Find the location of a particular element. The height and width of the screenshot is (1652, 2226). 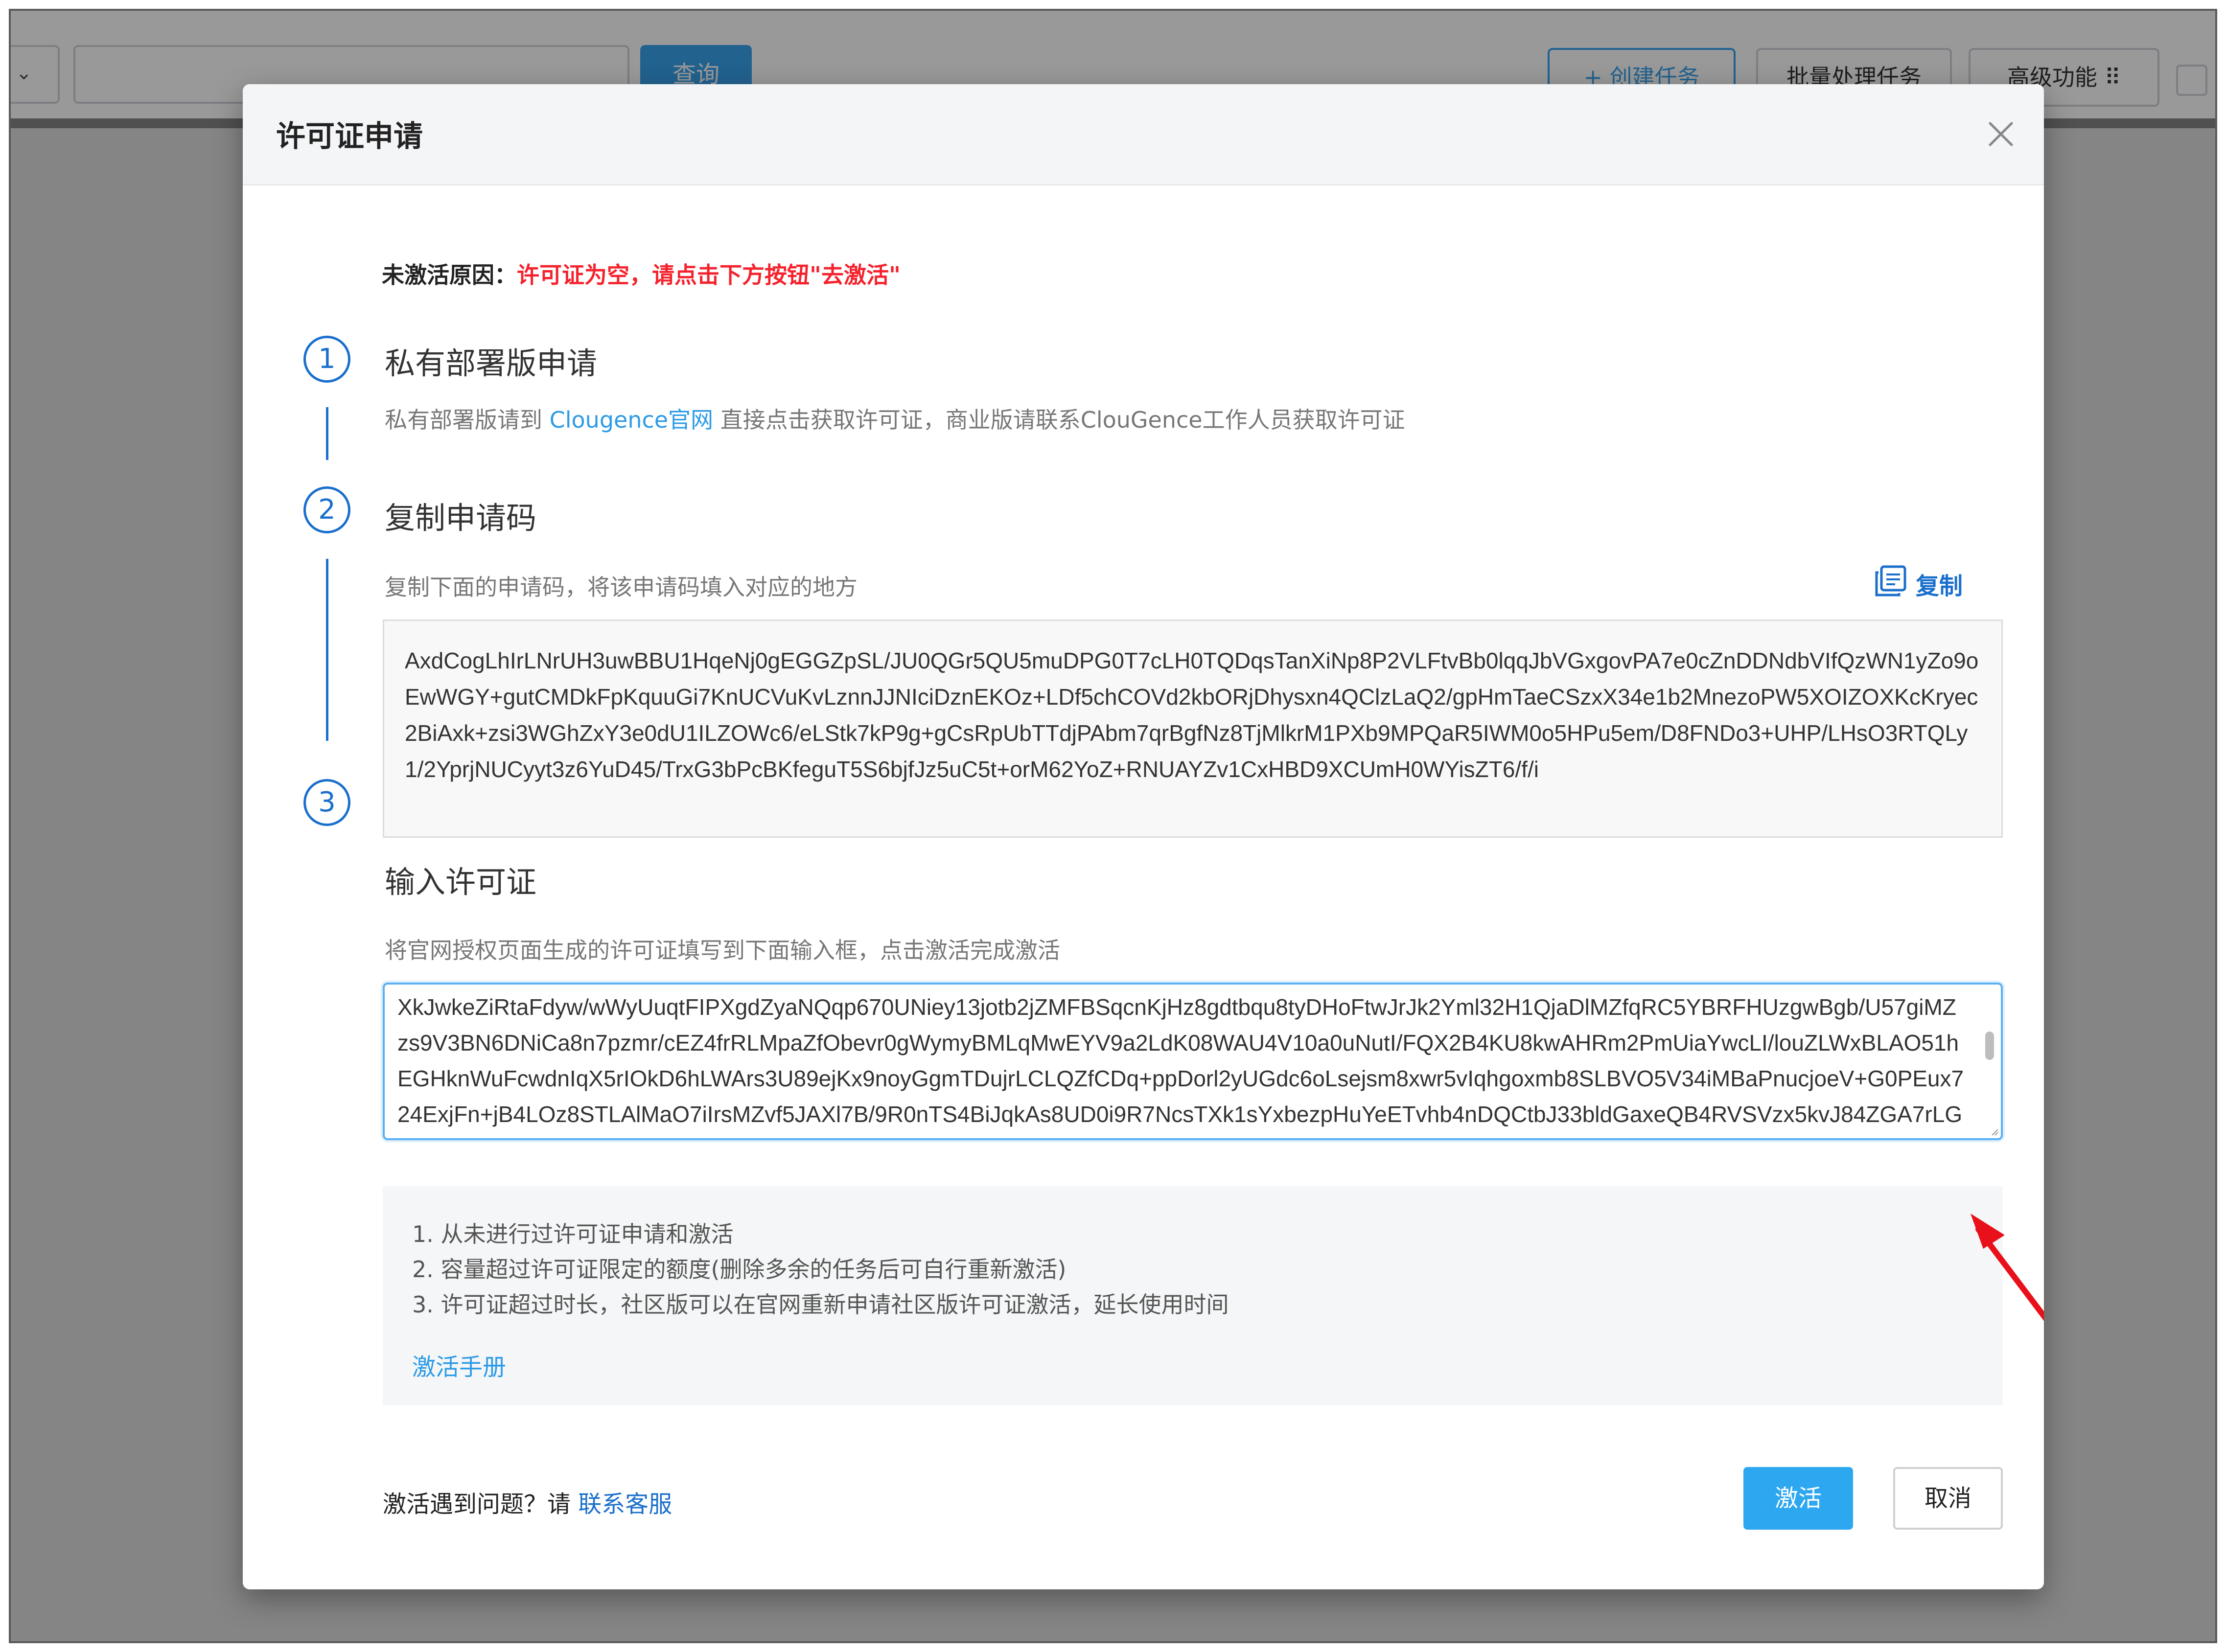

annotation-arrow-icon is located at coordinates (2007, 1267).